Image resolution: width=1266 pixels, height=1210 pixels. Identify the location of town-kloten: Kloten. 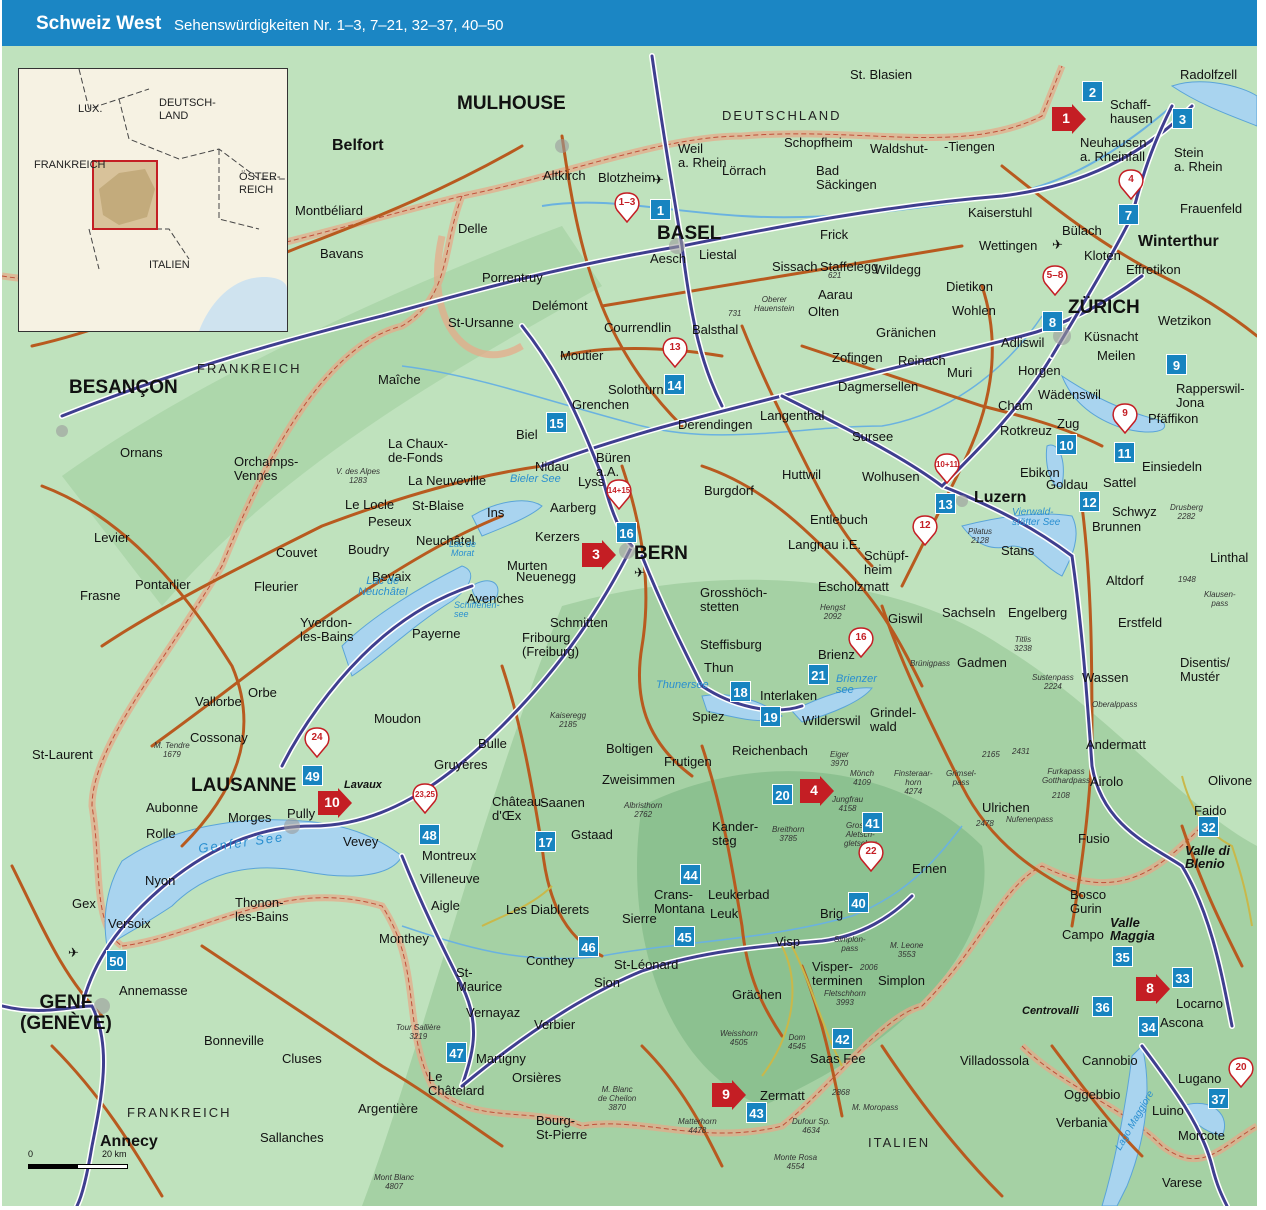
(1102, 255).